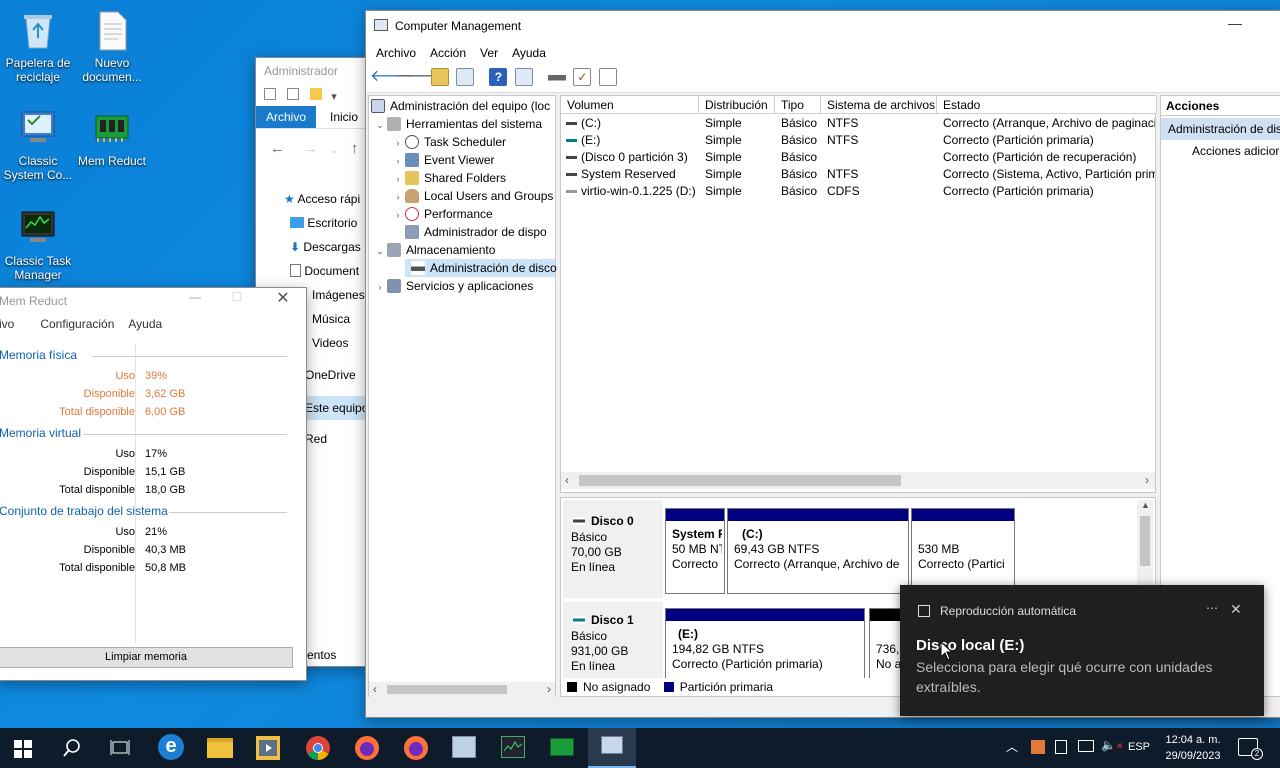  I want to click on chevron-down-icon: ▾, so click(334, 97).